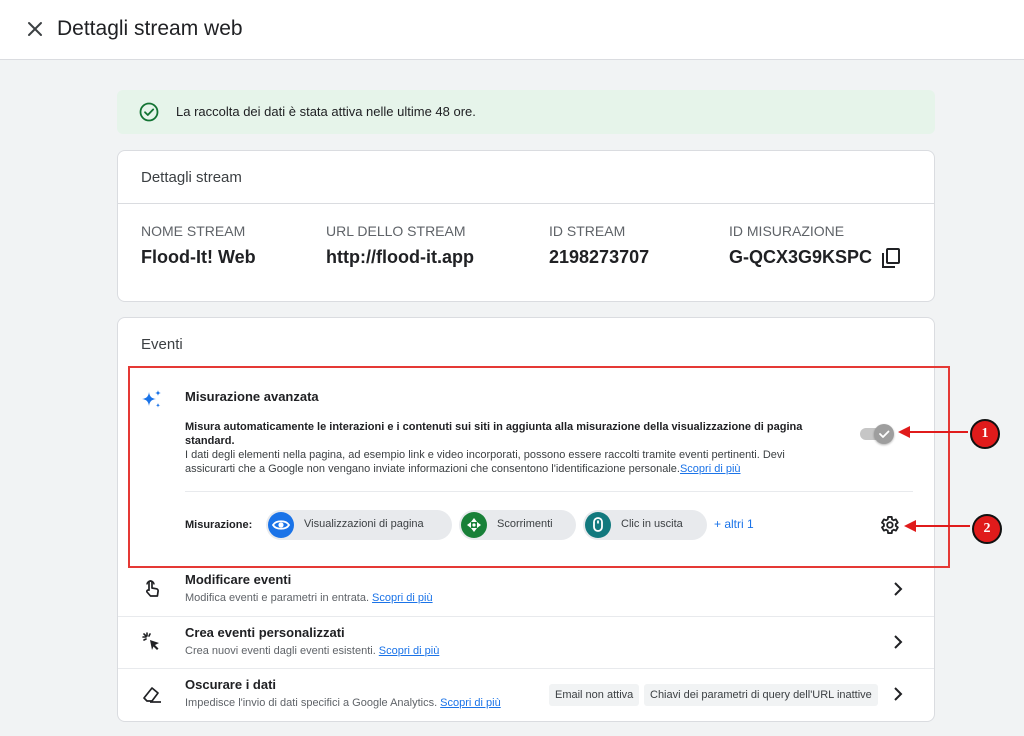 The image size is (1024, 736). I want to click on chip-label: Clic in uscita, so click(652, 524).